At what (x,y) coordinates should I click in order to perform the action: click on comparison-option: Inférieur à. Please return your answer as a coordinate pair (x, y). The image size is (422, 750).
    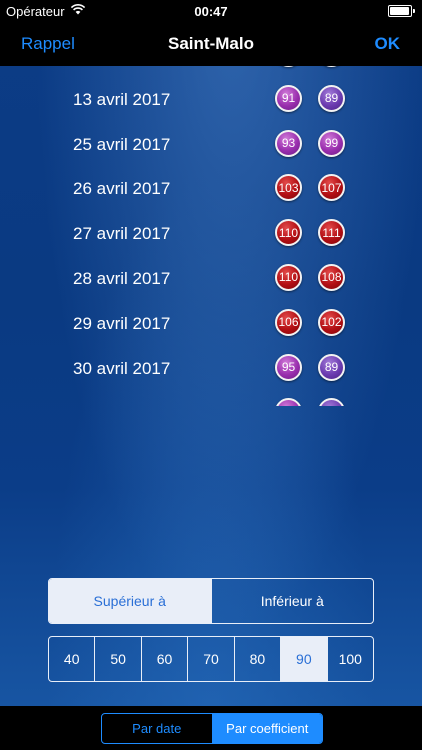
    Looking at the image, I should click on (292, 601).